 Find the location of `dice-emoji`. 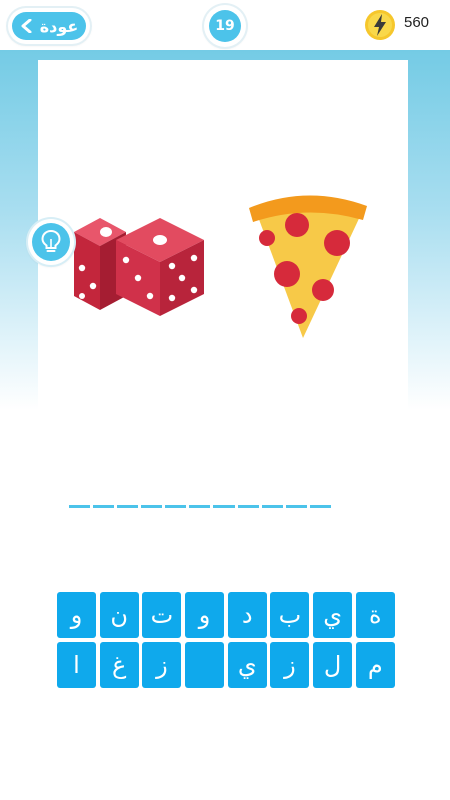

dice-emoji is located at coordinates (139, 267).